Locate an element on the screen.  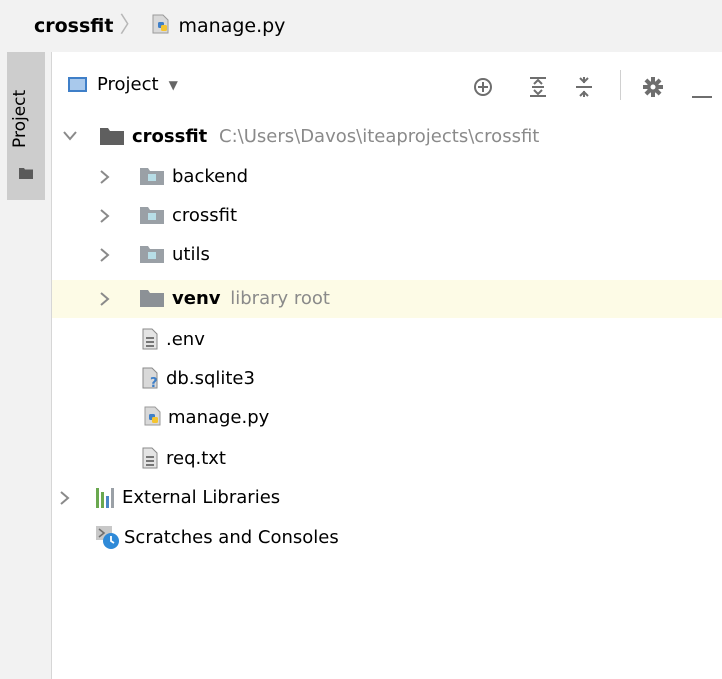
navigation-bar: crossfit 〉 manage.py is located at coordinates (361, 26).